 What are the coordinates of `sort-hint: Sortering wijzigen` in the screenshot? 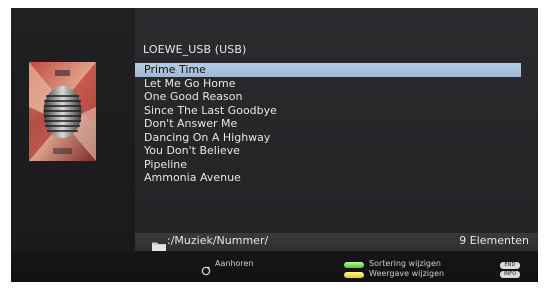 It's located at (405, 263).